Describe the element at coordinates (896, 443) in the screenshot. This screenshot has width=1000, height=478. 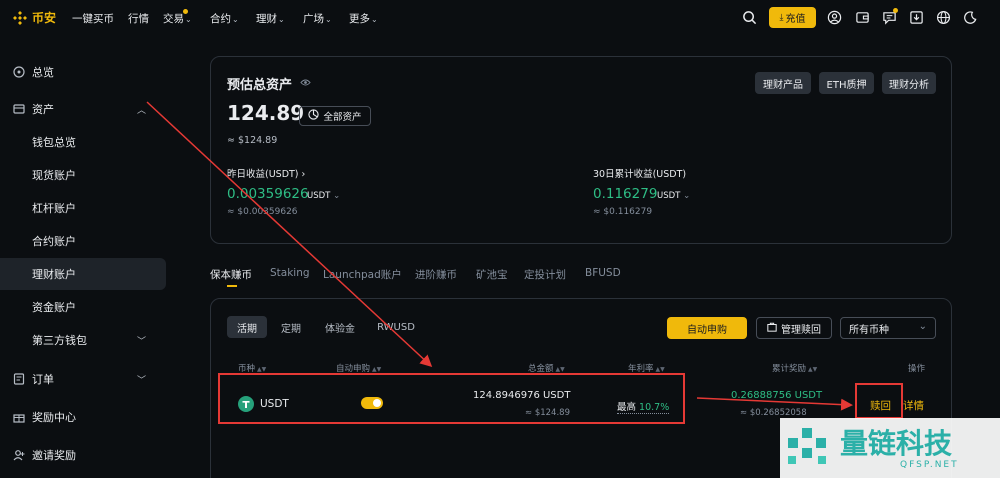
I see `watermark-name: 量链科技` at that location.